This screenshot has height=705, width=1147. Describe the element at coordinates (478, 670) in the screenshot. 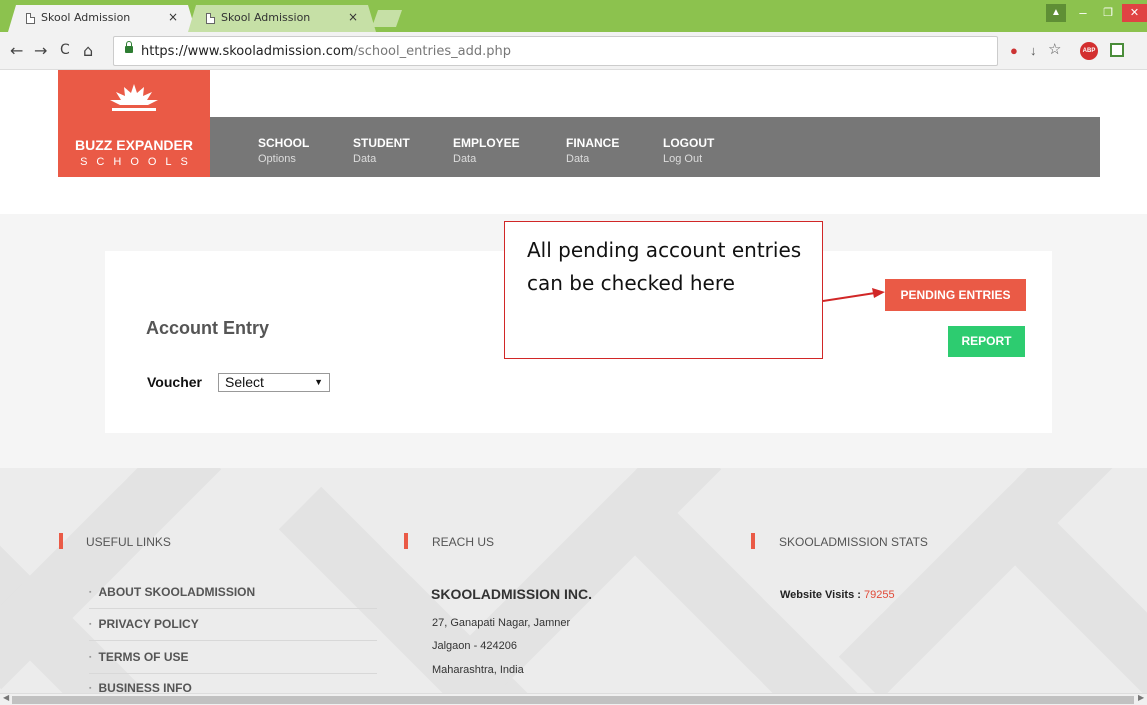

I see `address-line: Maharashtra, India` at that location.